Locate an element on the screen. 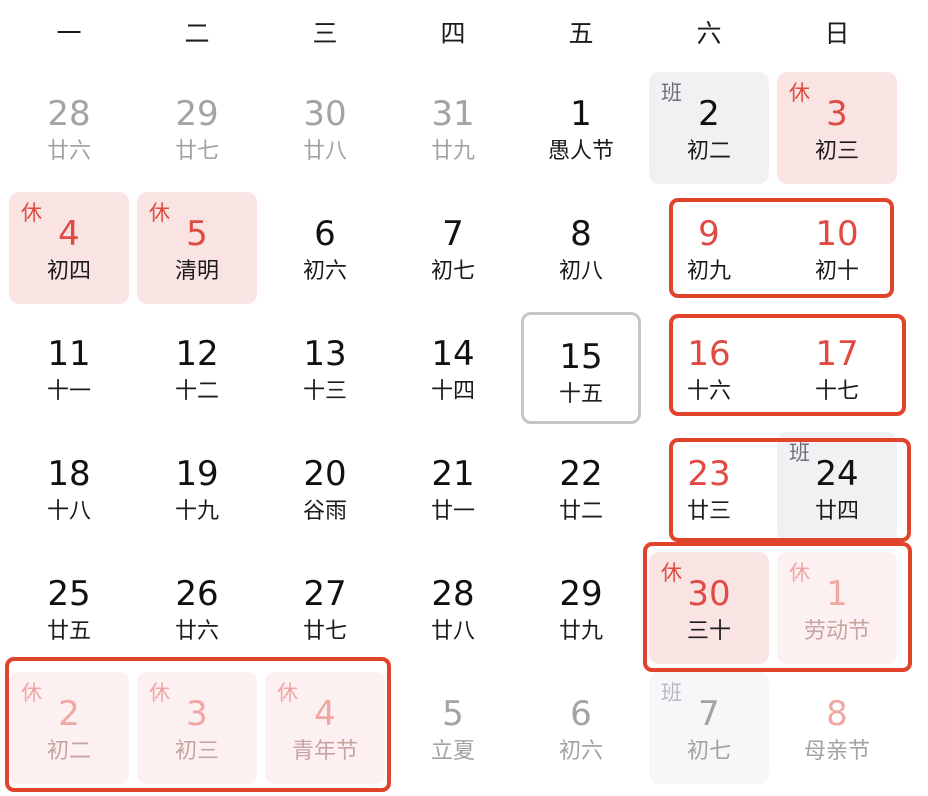 Image resolution: width=928 pixels, height=796 pixels. weekday-header-tue: 二 is located at coordinates (197, 33).